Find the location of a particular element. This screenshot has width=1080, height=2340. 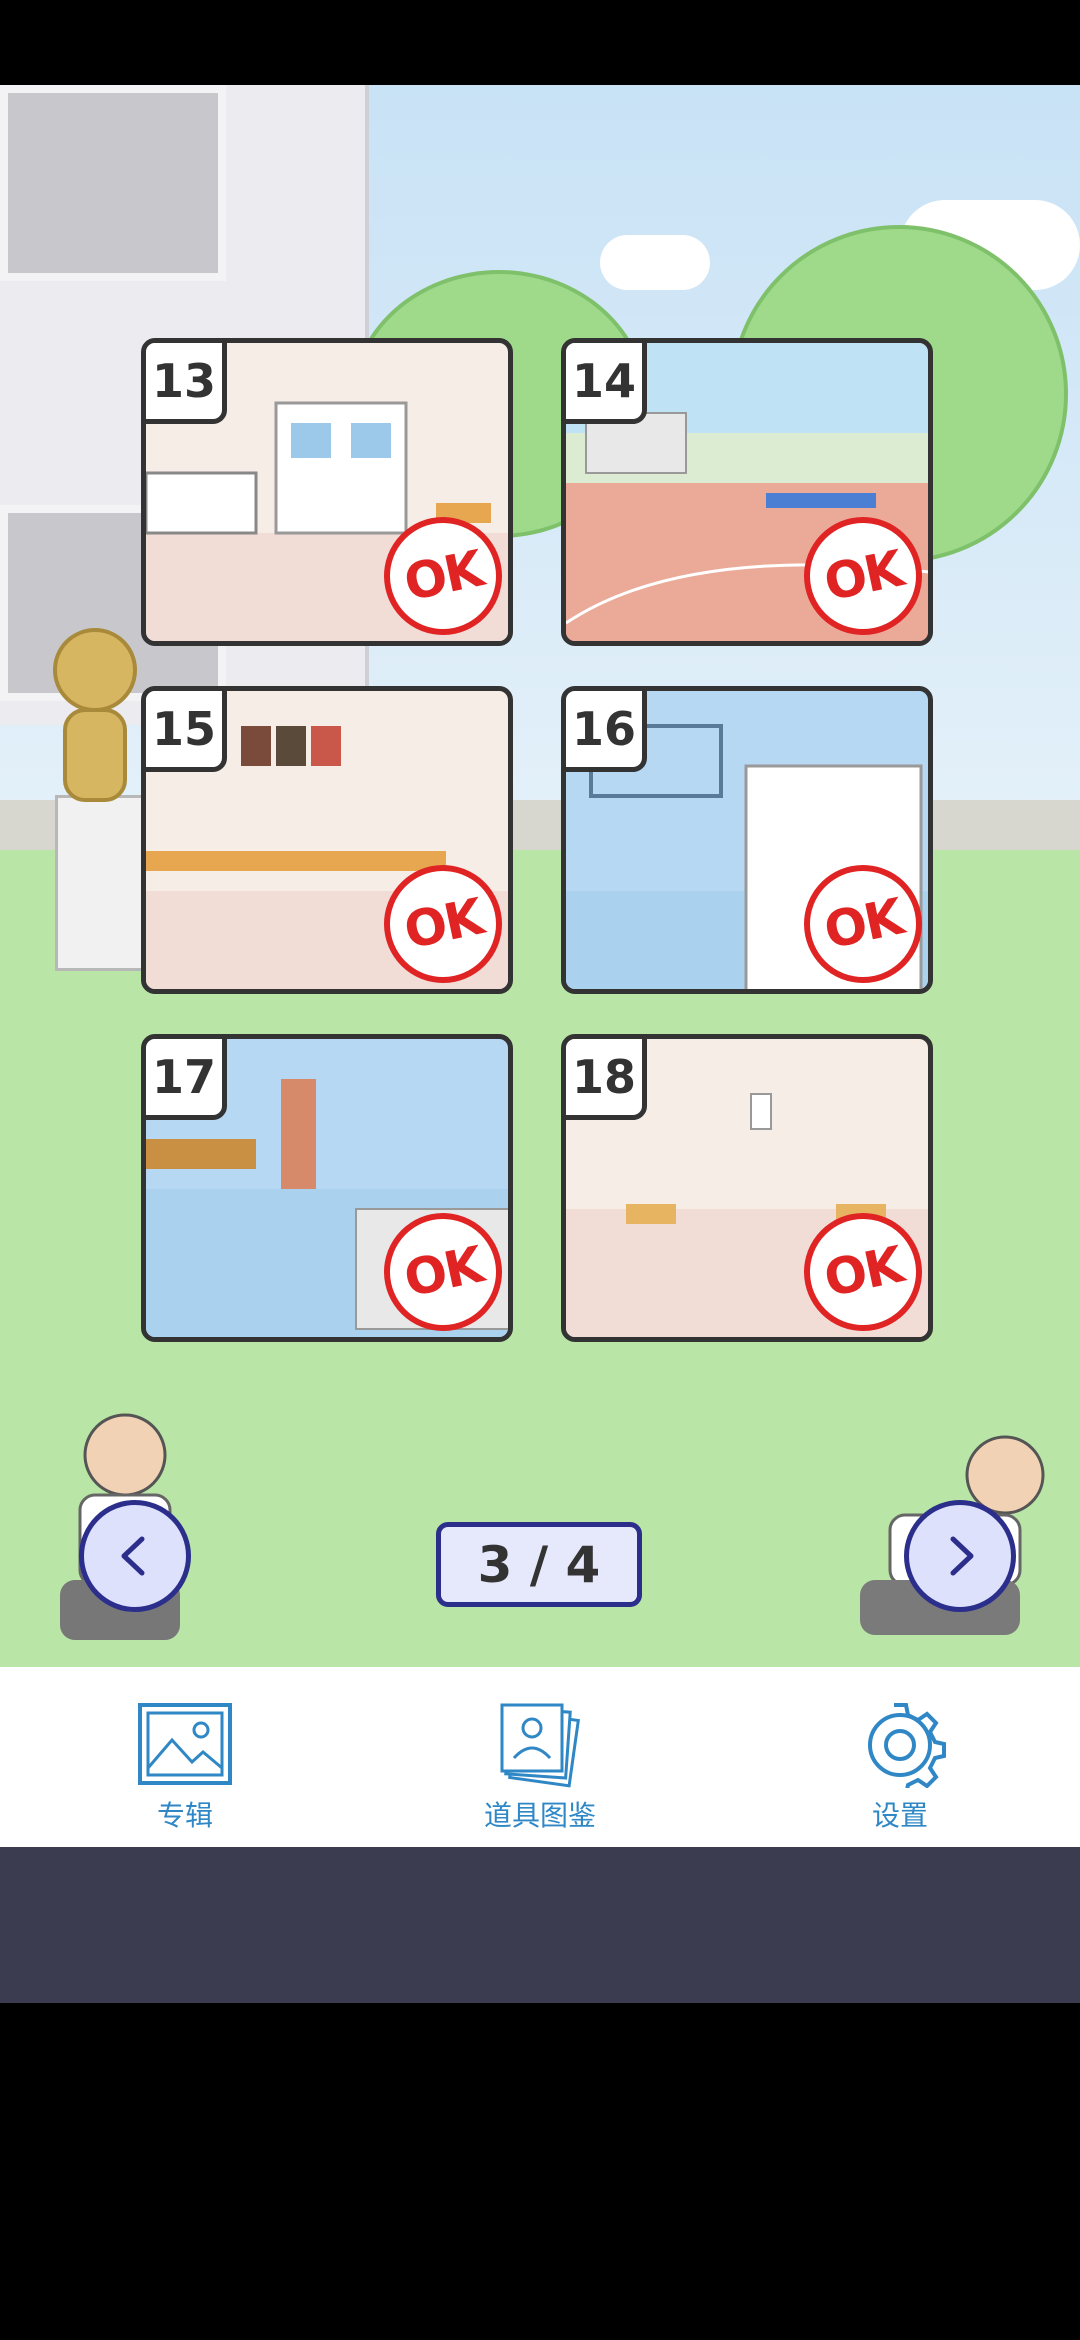

level-card-13: 13 OK is located at coordinates (327, 492).